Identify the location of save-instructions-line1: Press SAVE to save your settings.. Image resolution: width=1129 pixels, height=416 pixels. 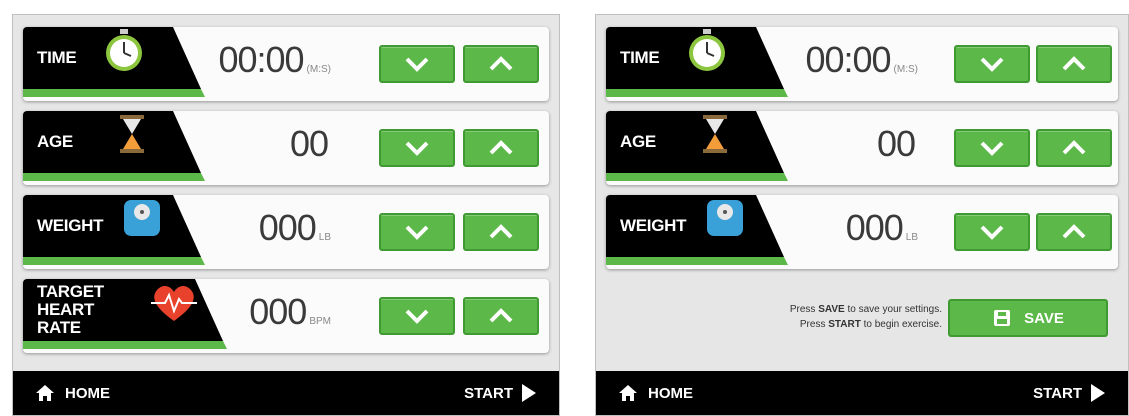
(865, 309).